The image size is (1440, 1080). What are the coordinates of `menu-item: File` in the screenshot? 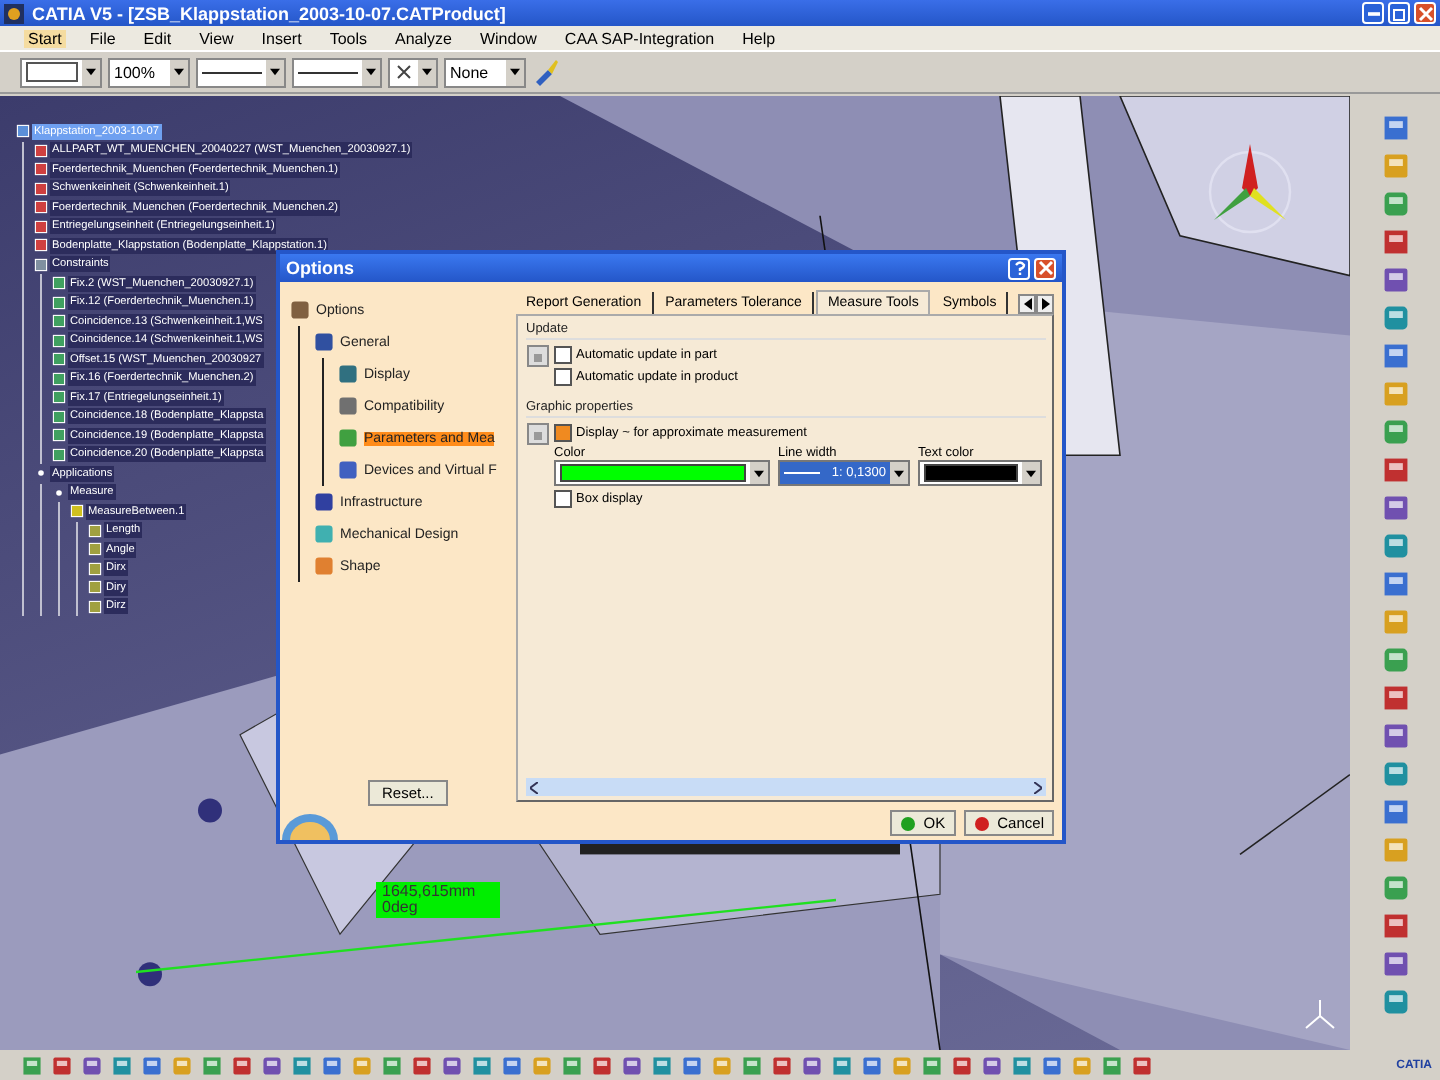 It's located at (102, 38).